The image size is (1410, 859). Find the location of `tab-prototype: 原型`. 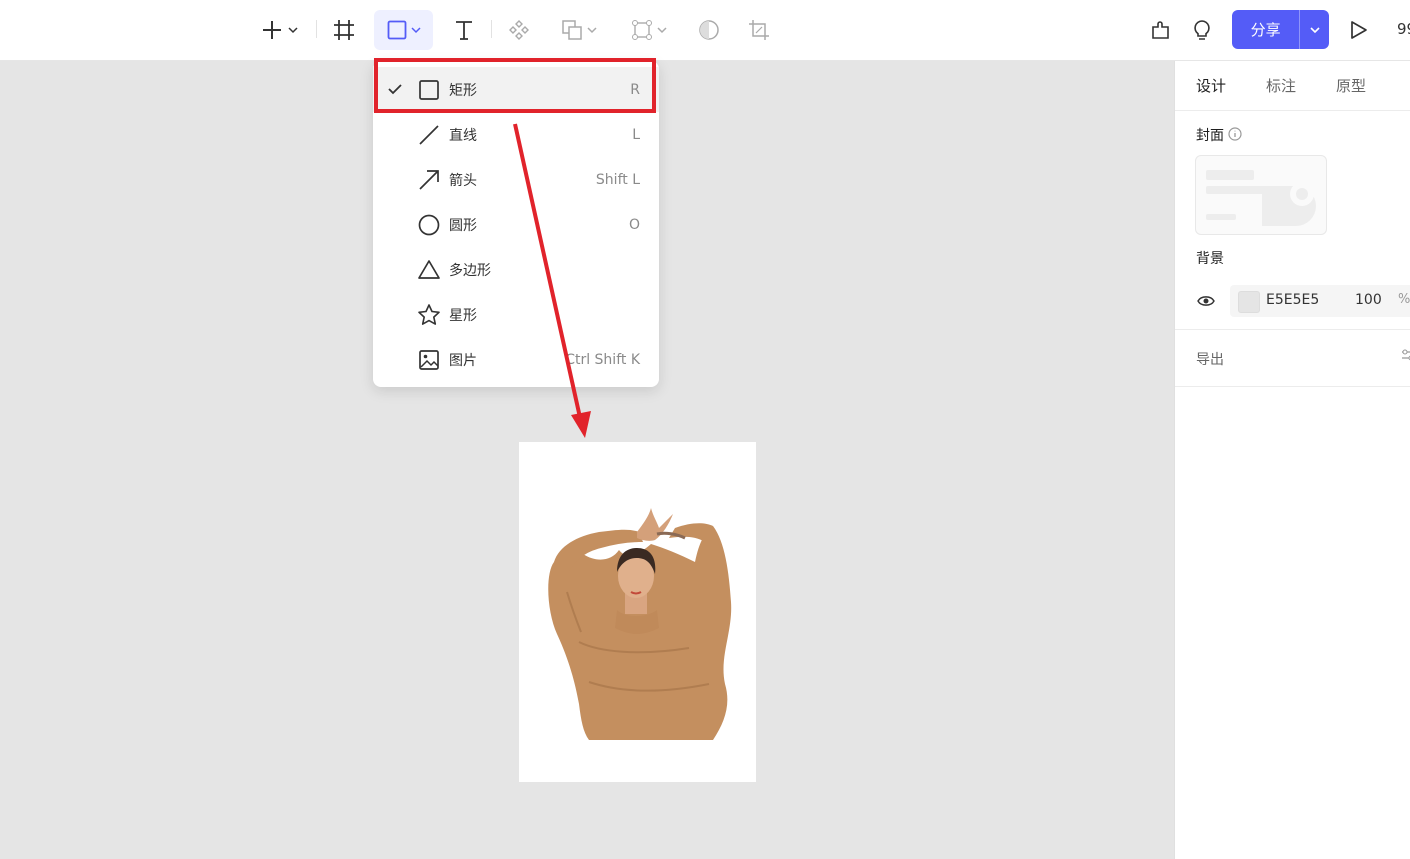

tab-prototype: 原型 is located at coordinates (1351, 85).